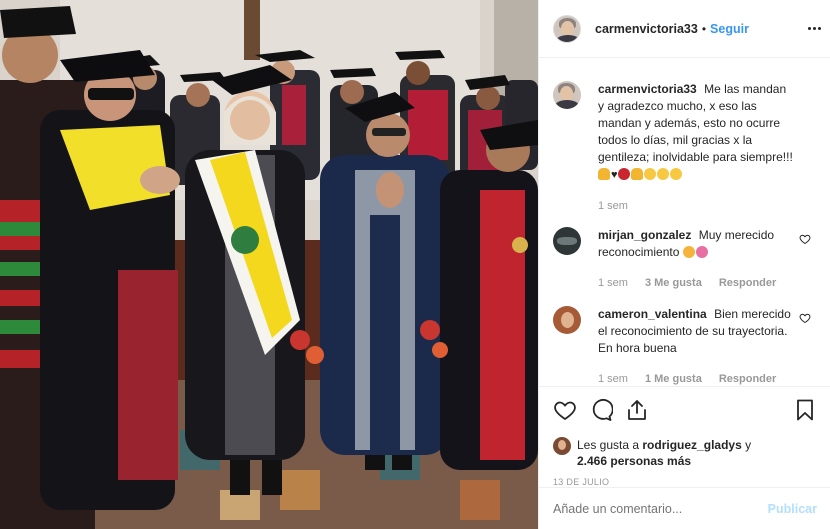 Image resolution: width=830 pixels, height=529 pixels. I want to click on liker-avatar, so click(562, 446).